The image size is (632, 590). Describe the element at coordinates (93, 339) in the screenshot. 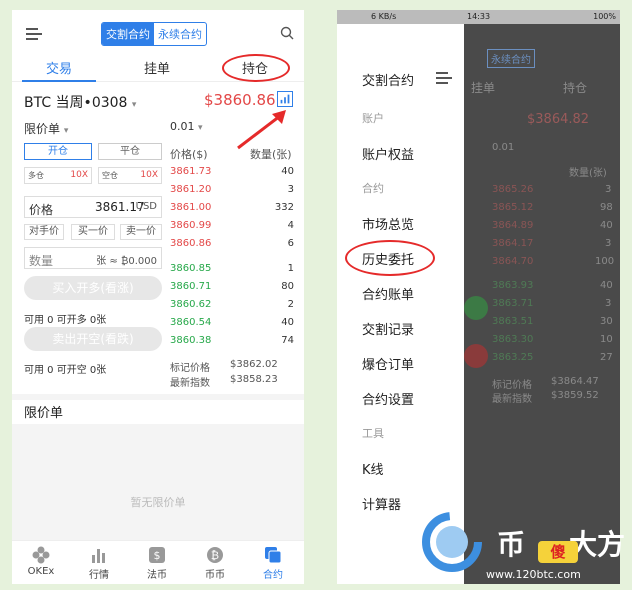

I see `sell-short-button: 卖出开空(看跌)` at that location.